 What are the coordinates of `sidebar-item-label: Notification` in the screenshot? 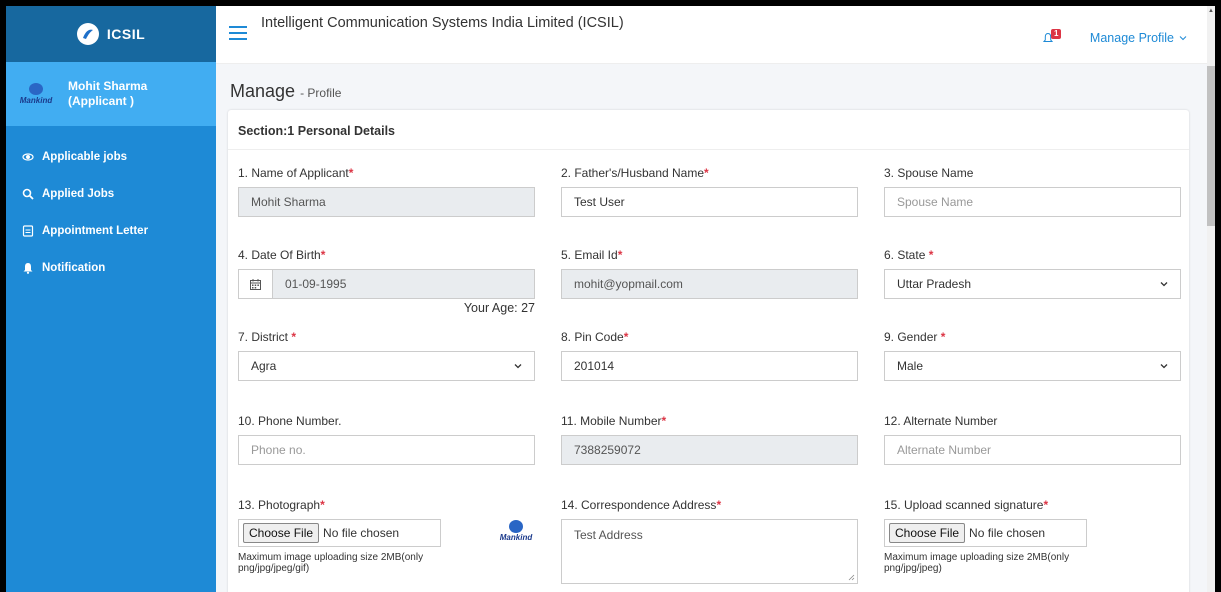 It's located at (74, 267).